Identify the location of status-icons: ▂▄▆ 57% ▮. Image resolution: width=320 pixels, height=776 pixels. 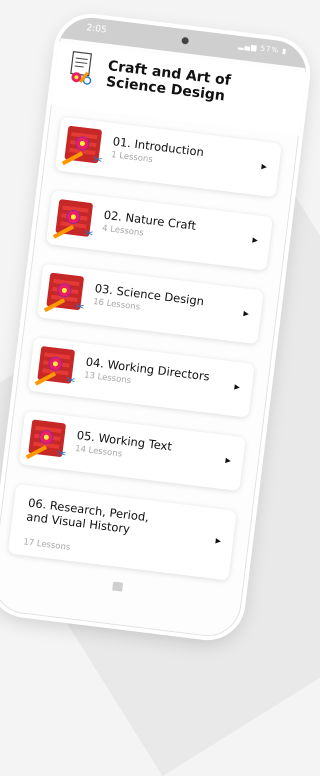
(263, 49).